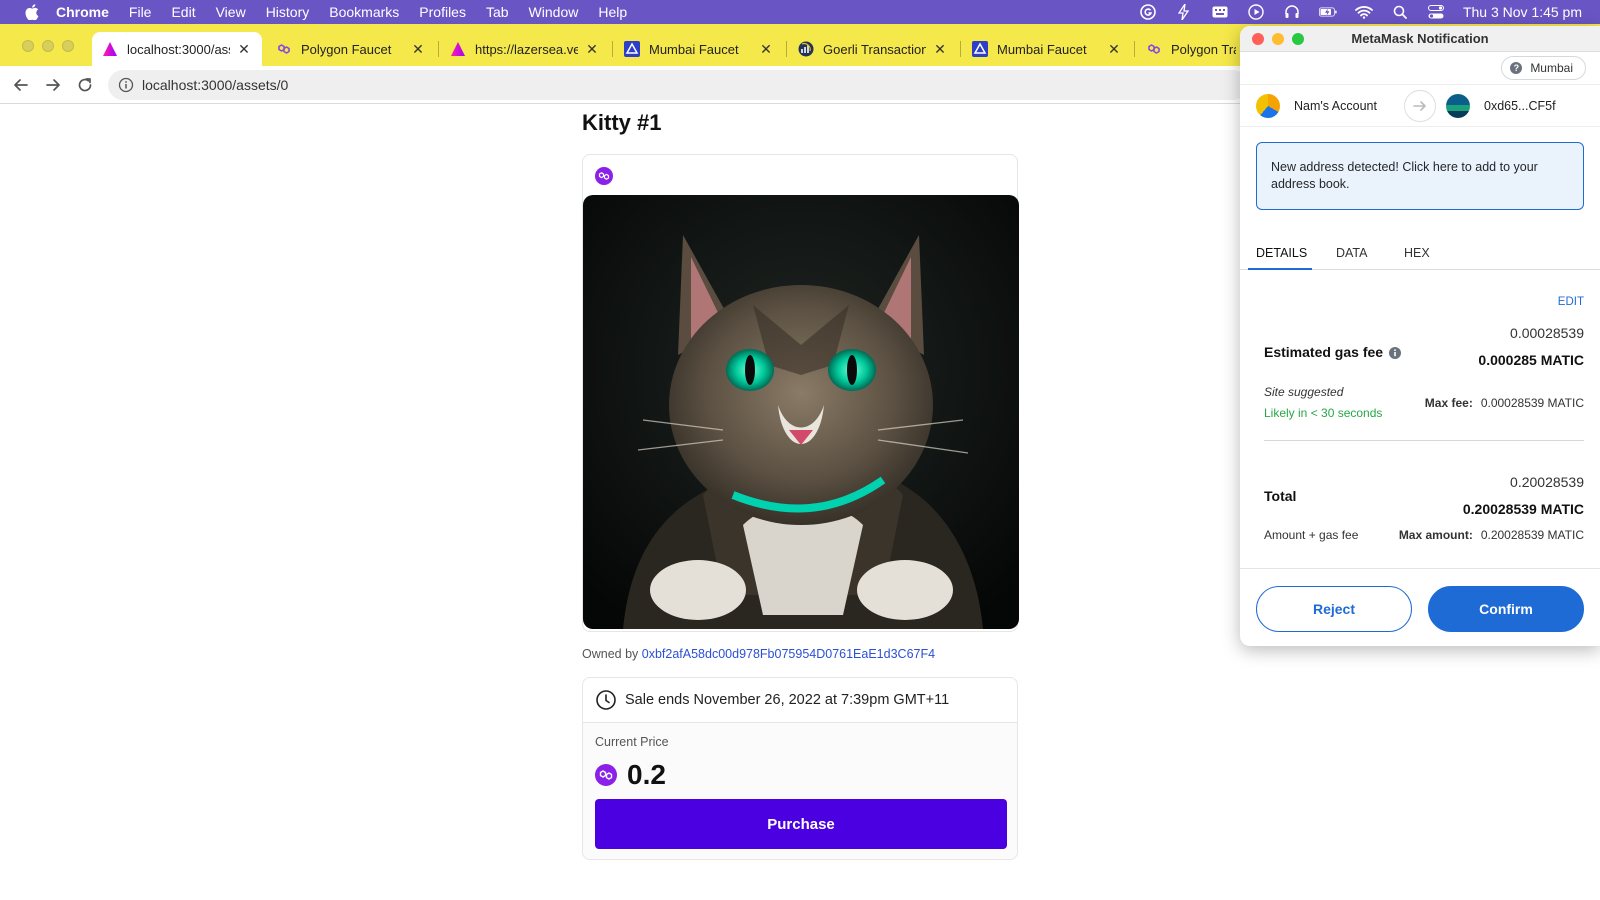 This screenshot has width=1600, height=900. Describe the element at coordinates (442, 12) in the screenshot. I see `menu-profiles: Profiles` at that location.